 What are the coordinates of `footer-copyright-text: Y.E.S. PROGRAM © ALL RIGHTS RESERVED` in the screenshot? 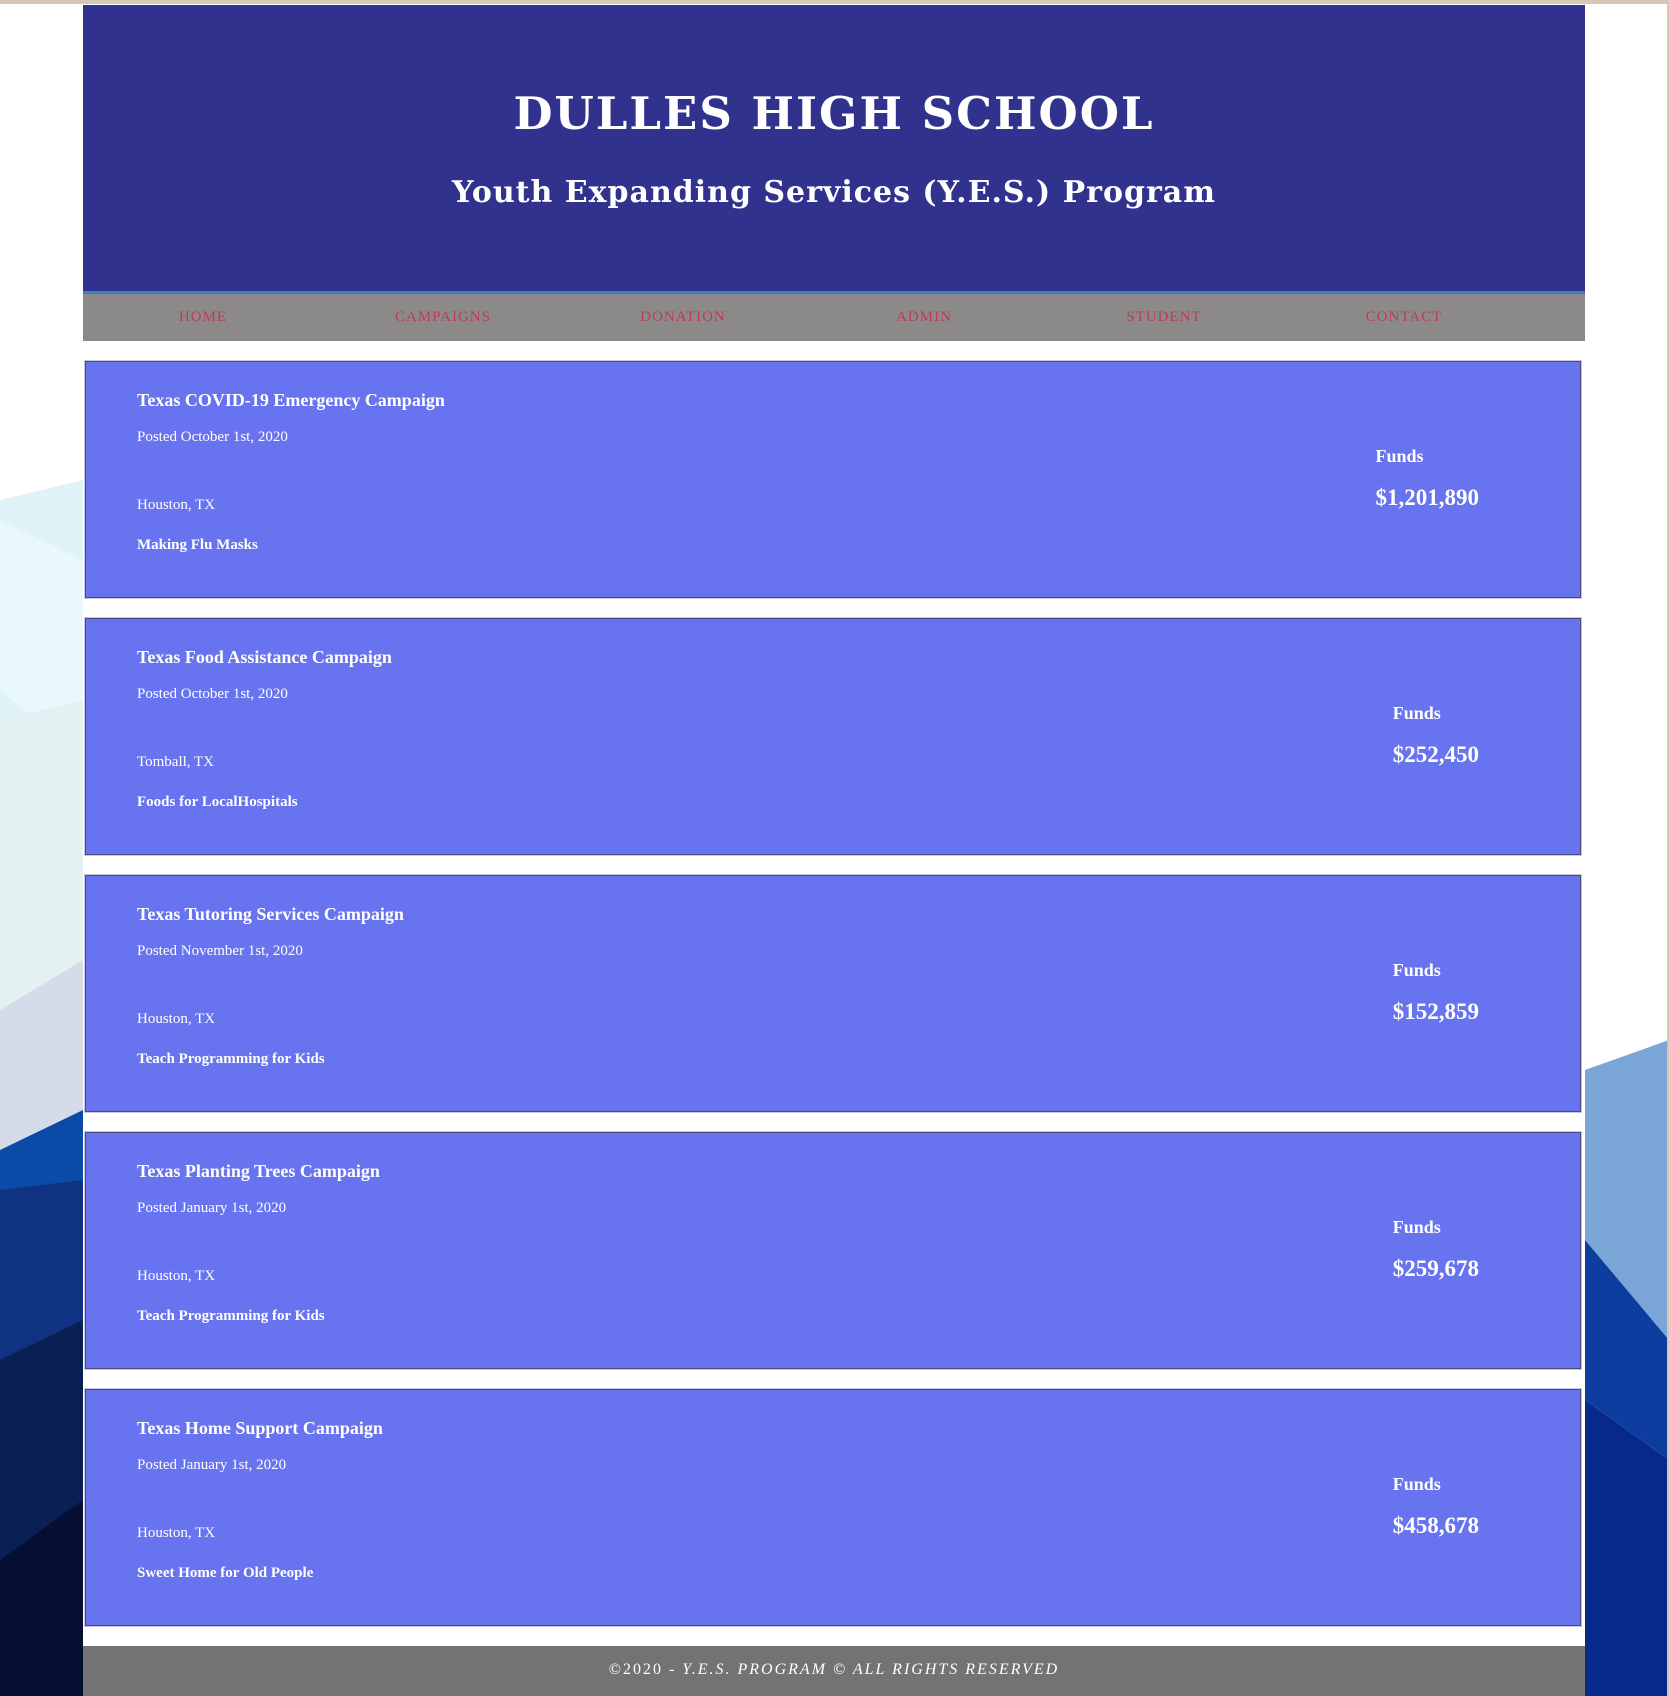 It's located at (871, 1669).